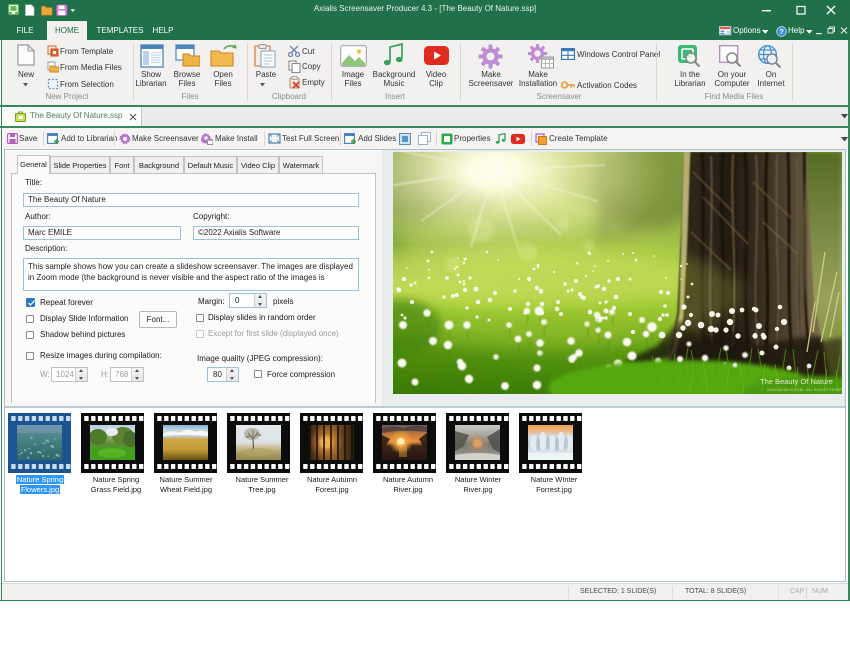  Describe the element at coordinates (796, 381) in the screenshot. I see `svg-text: The Beauty Of Nature` at that location.